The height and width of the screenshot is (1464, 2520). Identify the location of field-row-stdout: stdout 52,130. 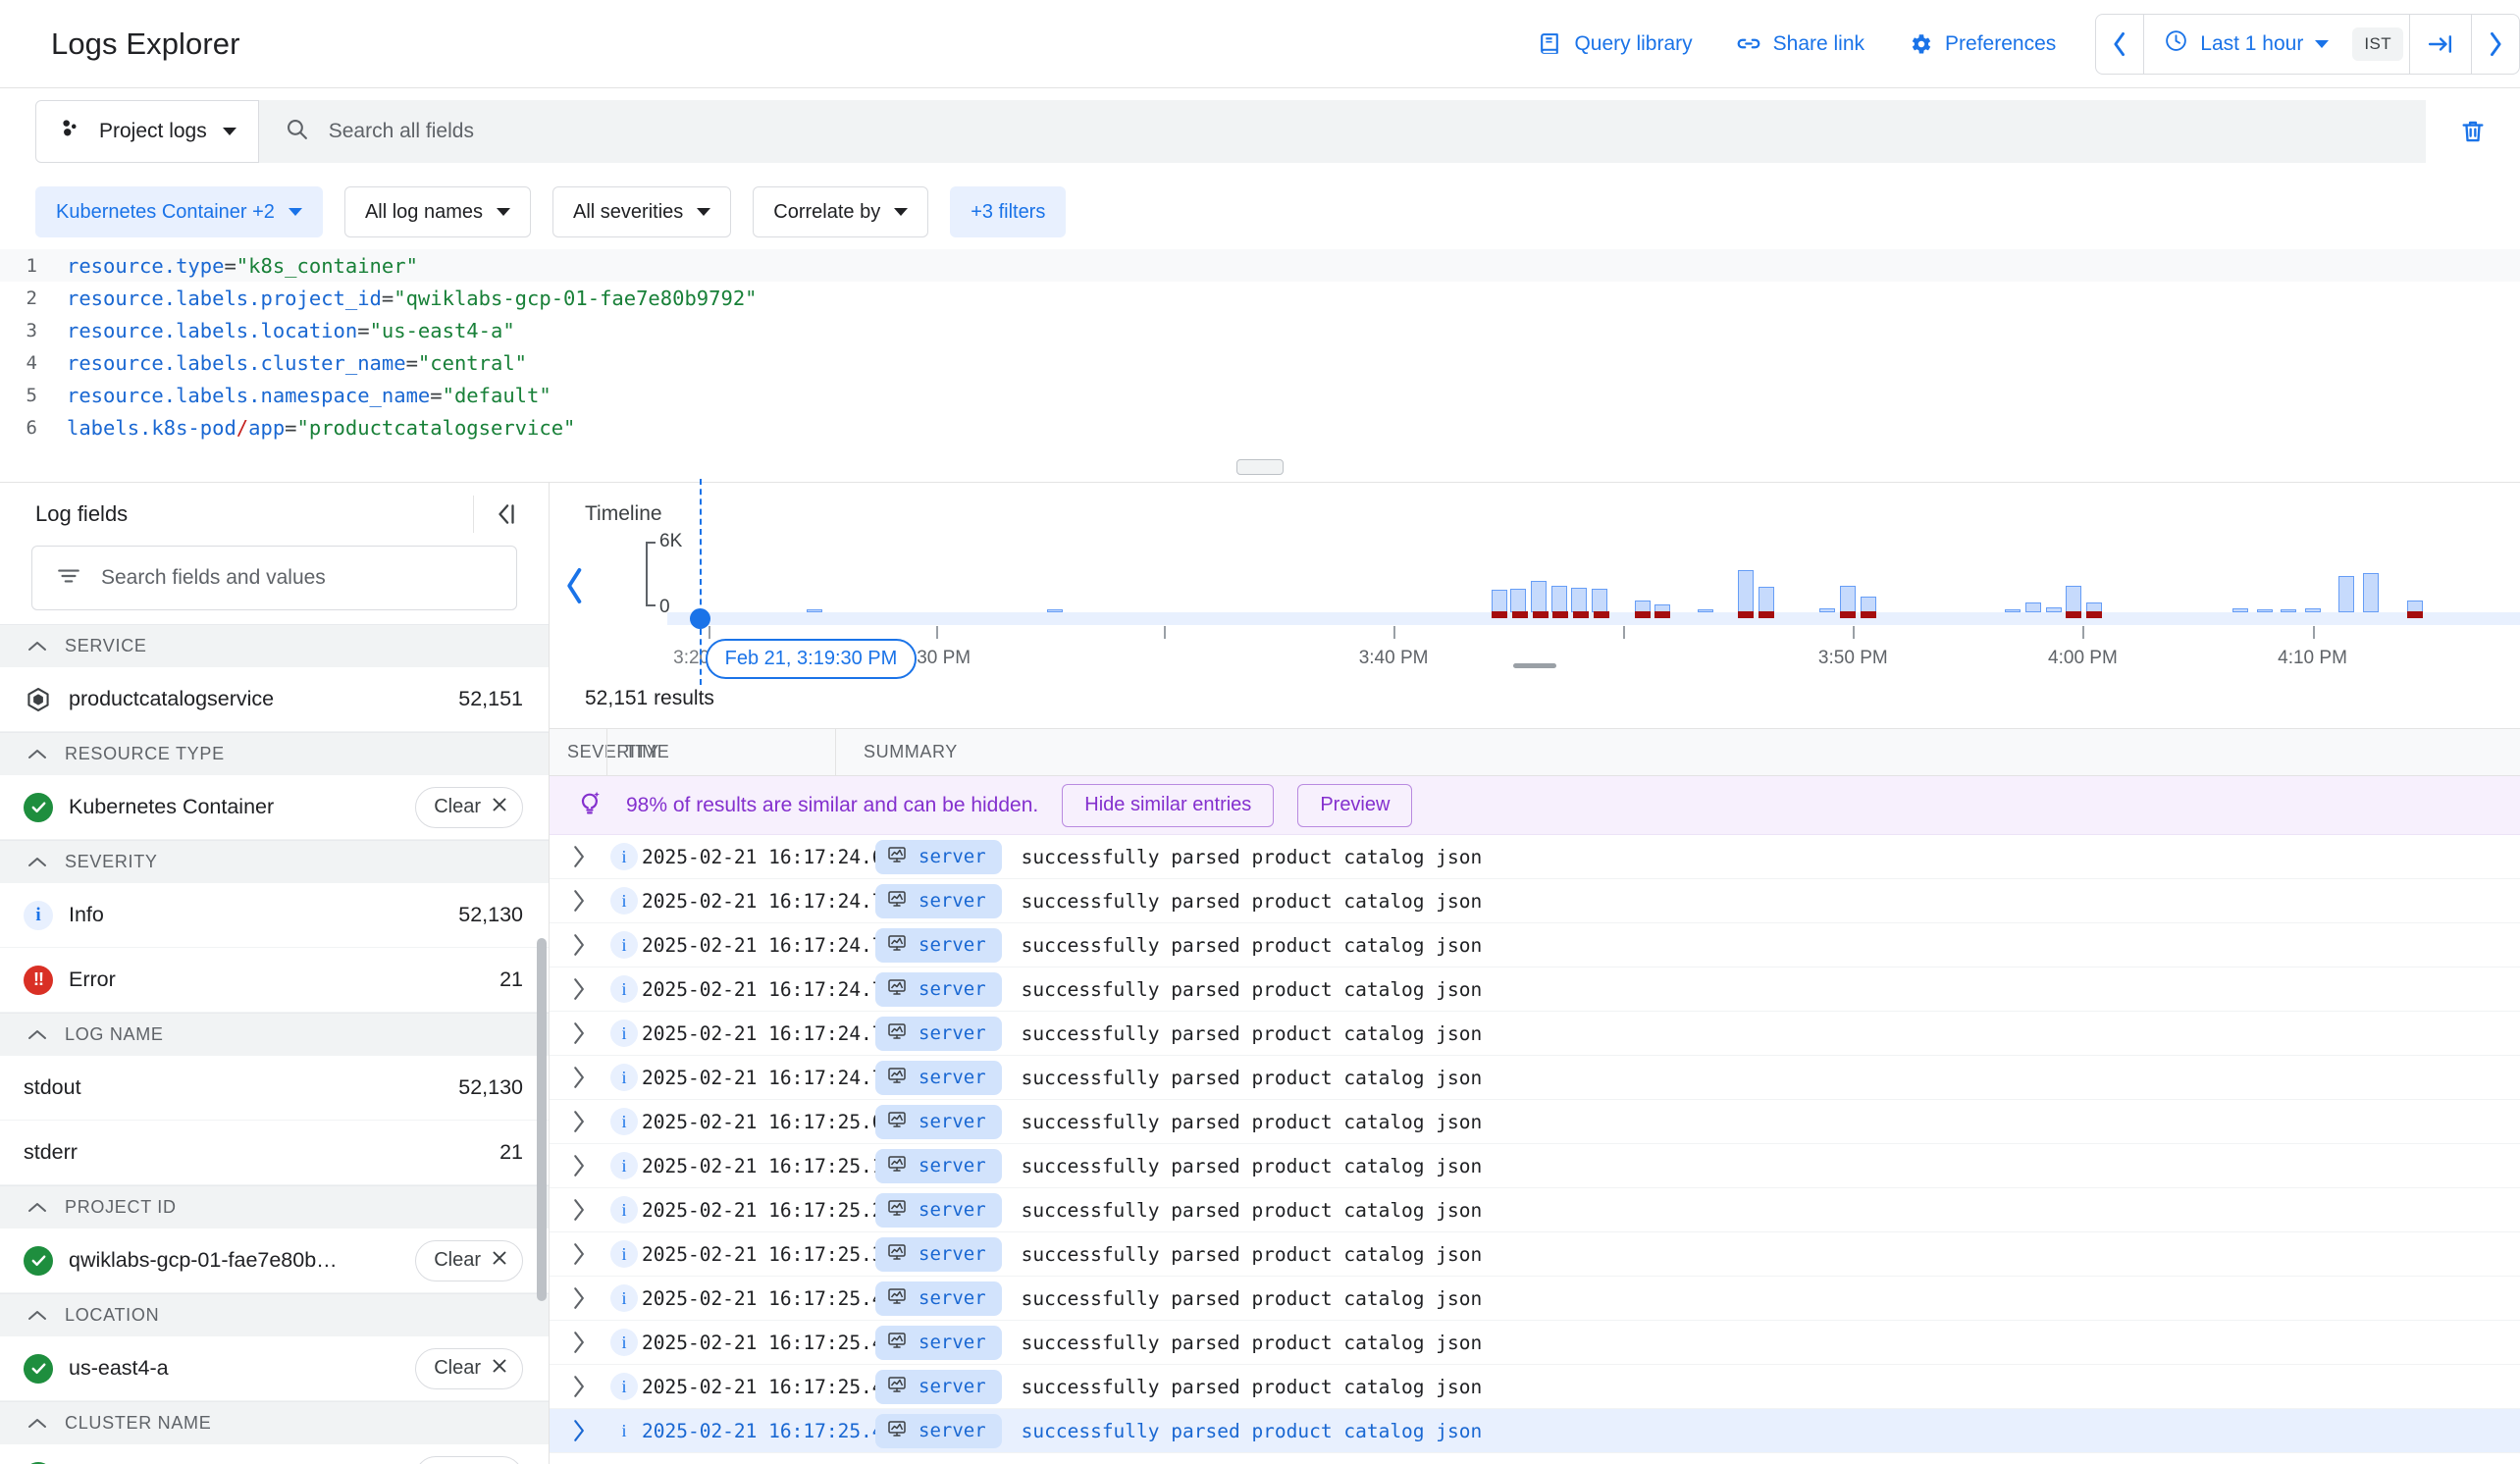
(274, 1088).